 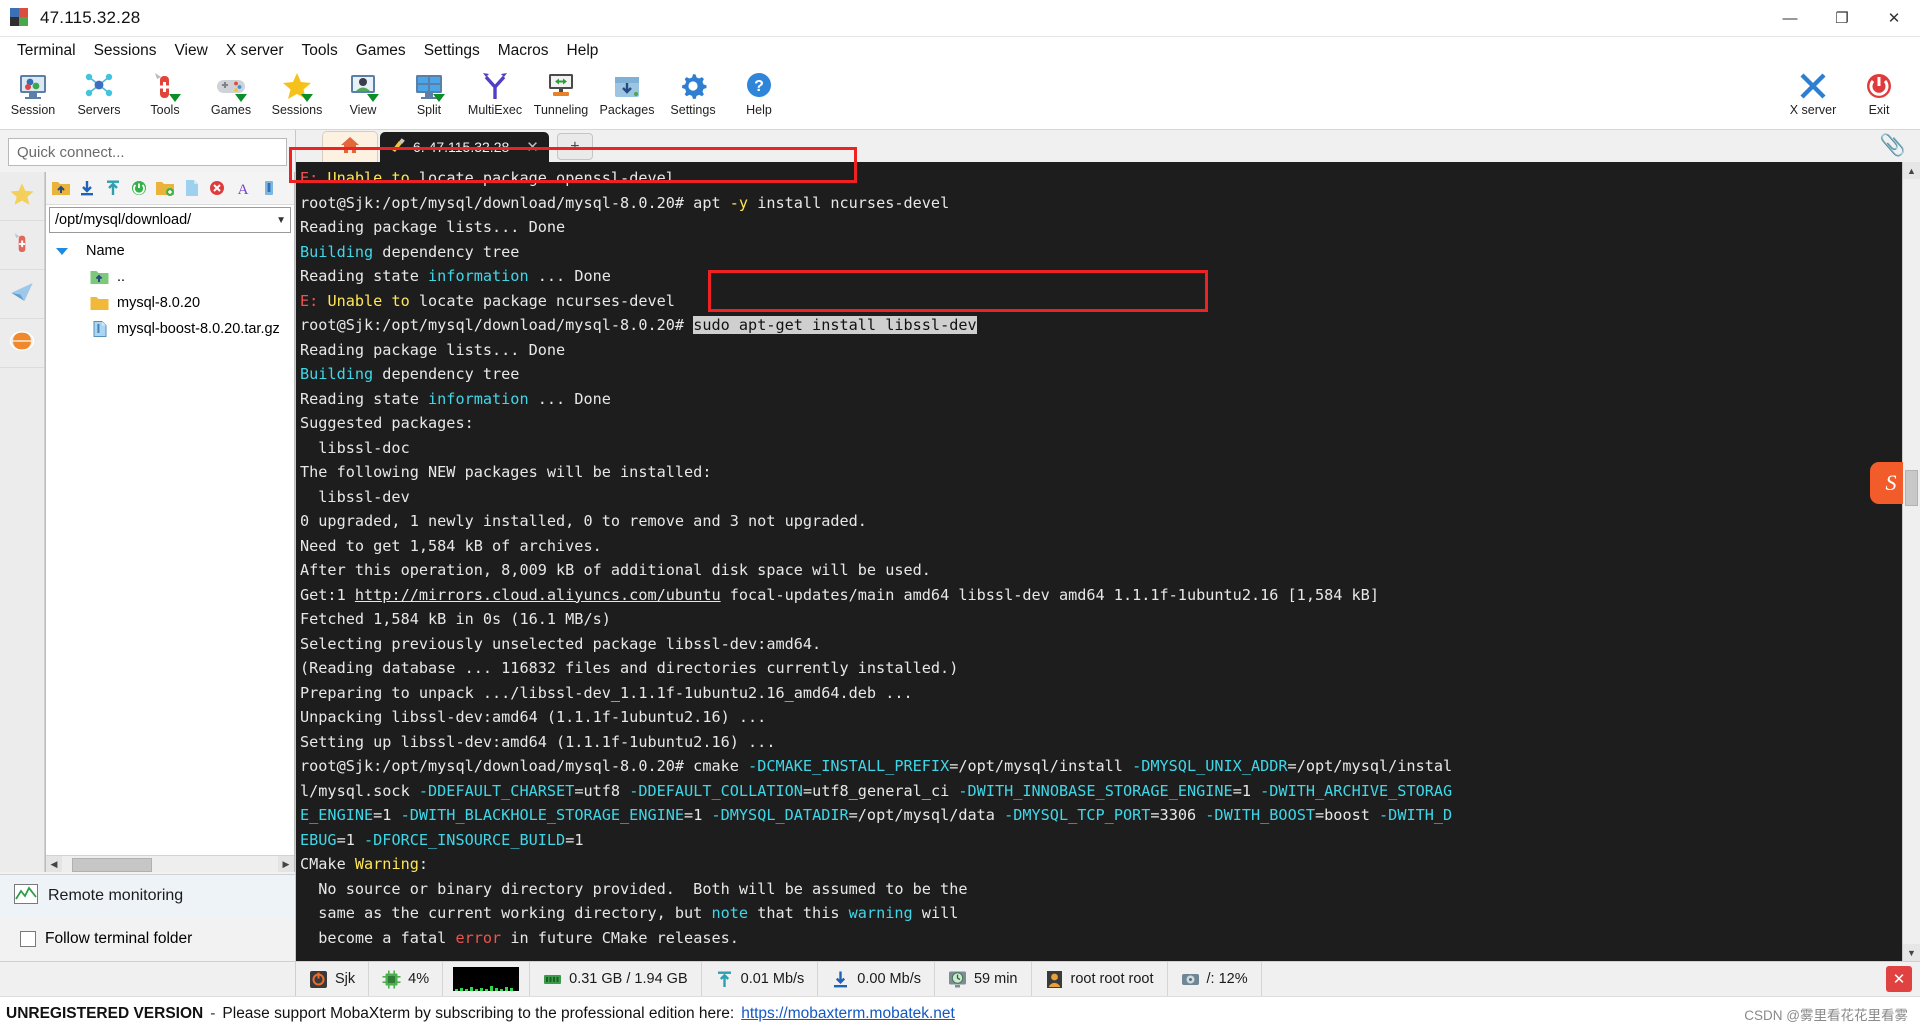 What do you see at coordinates (320, 51) in the screenshot?
I see `menu-tools: Tools` at bounding box center [320, 51].